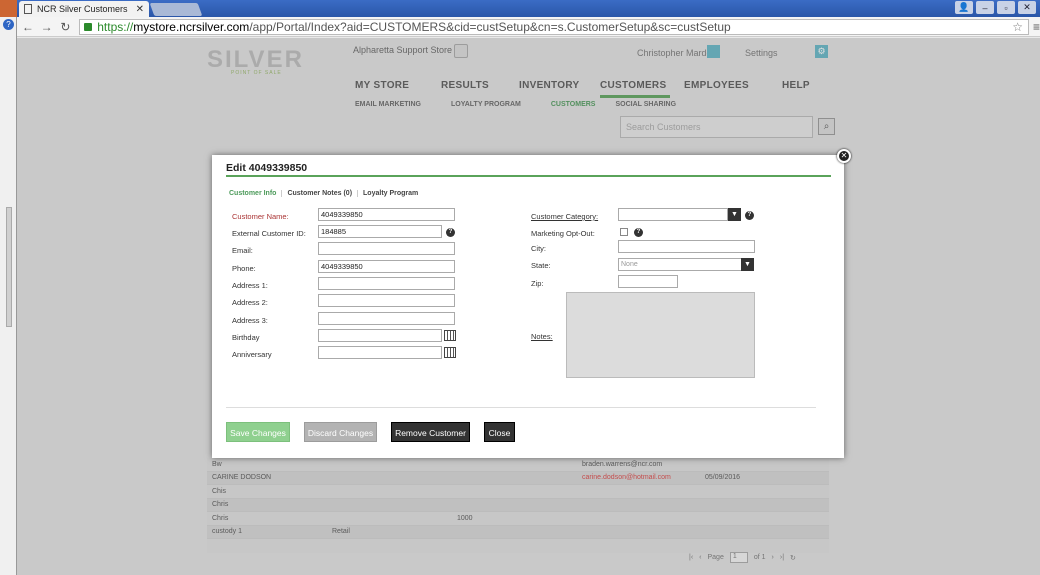  Describe the element at coordinates (380, 352) in the screenshot. I see `anniversary-input` at that location.